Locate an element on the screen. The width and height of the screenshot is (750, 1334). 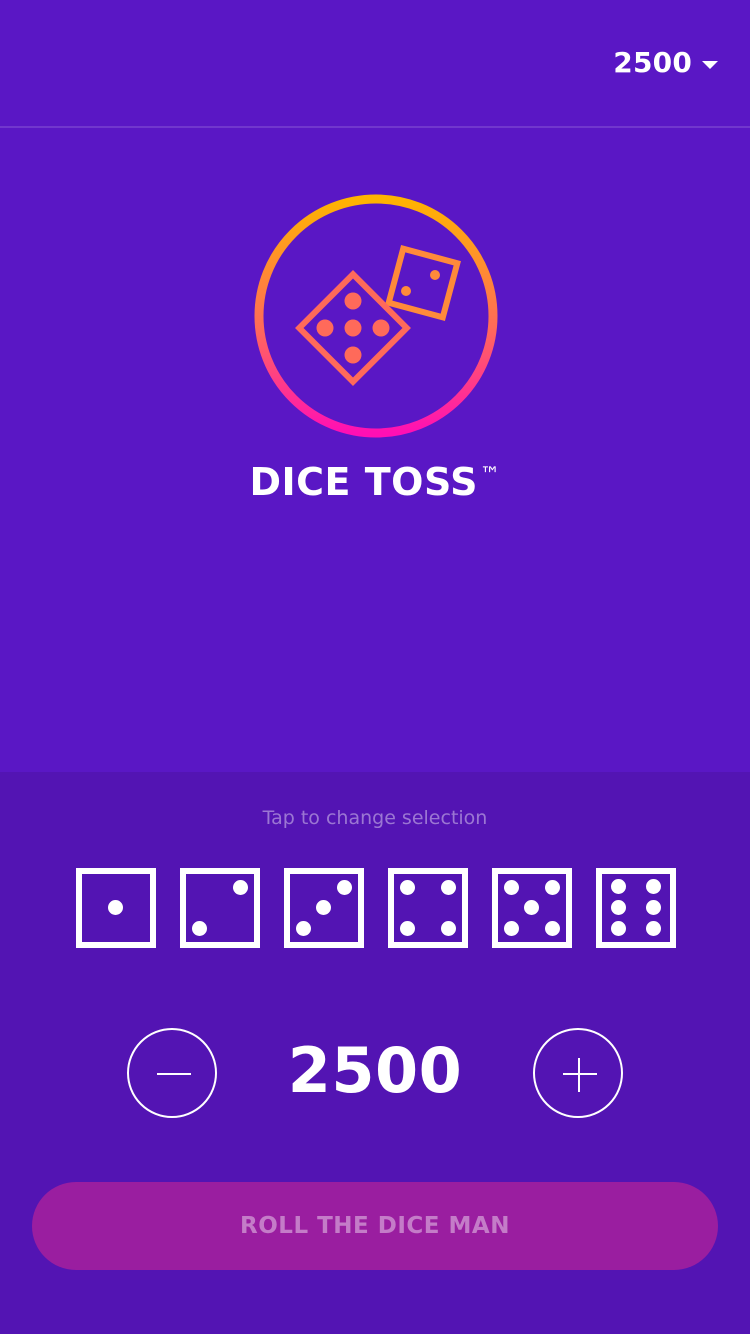
increase-bet-button is located at coordinates (578, 1073).